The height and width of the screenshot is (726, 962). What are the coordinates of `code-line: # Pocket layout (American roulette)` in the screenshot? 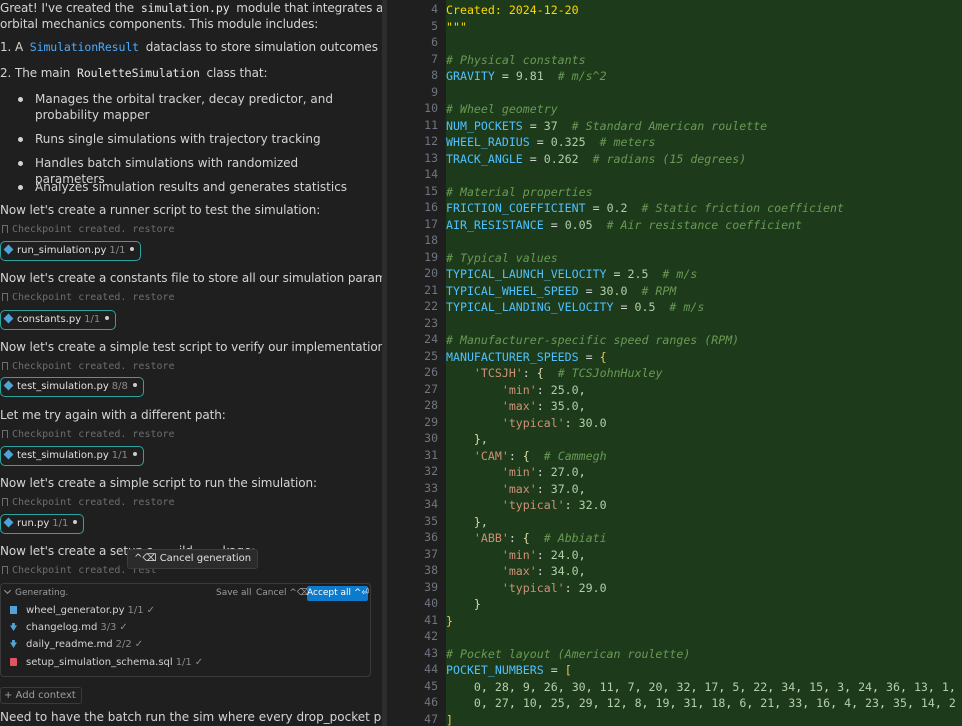 It's located at (568, 654).